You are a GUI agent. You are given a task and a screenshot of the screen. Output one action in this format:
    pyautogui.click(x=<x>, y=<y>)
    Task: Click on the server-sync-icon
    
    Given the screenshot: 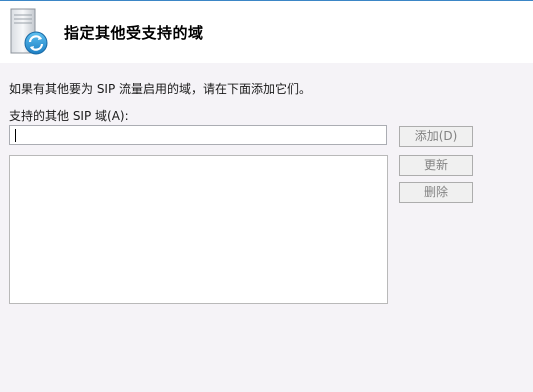 What is the action you would take?
    pyautogui.click(x=29, y=31)
    